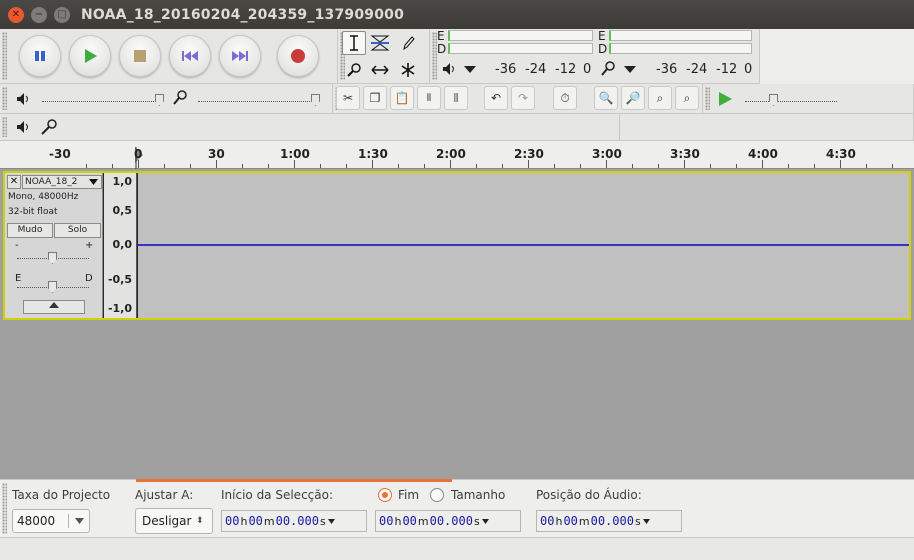 This screenshot has width=914, height=560. I want to click on record-icon, so click(298, 56).